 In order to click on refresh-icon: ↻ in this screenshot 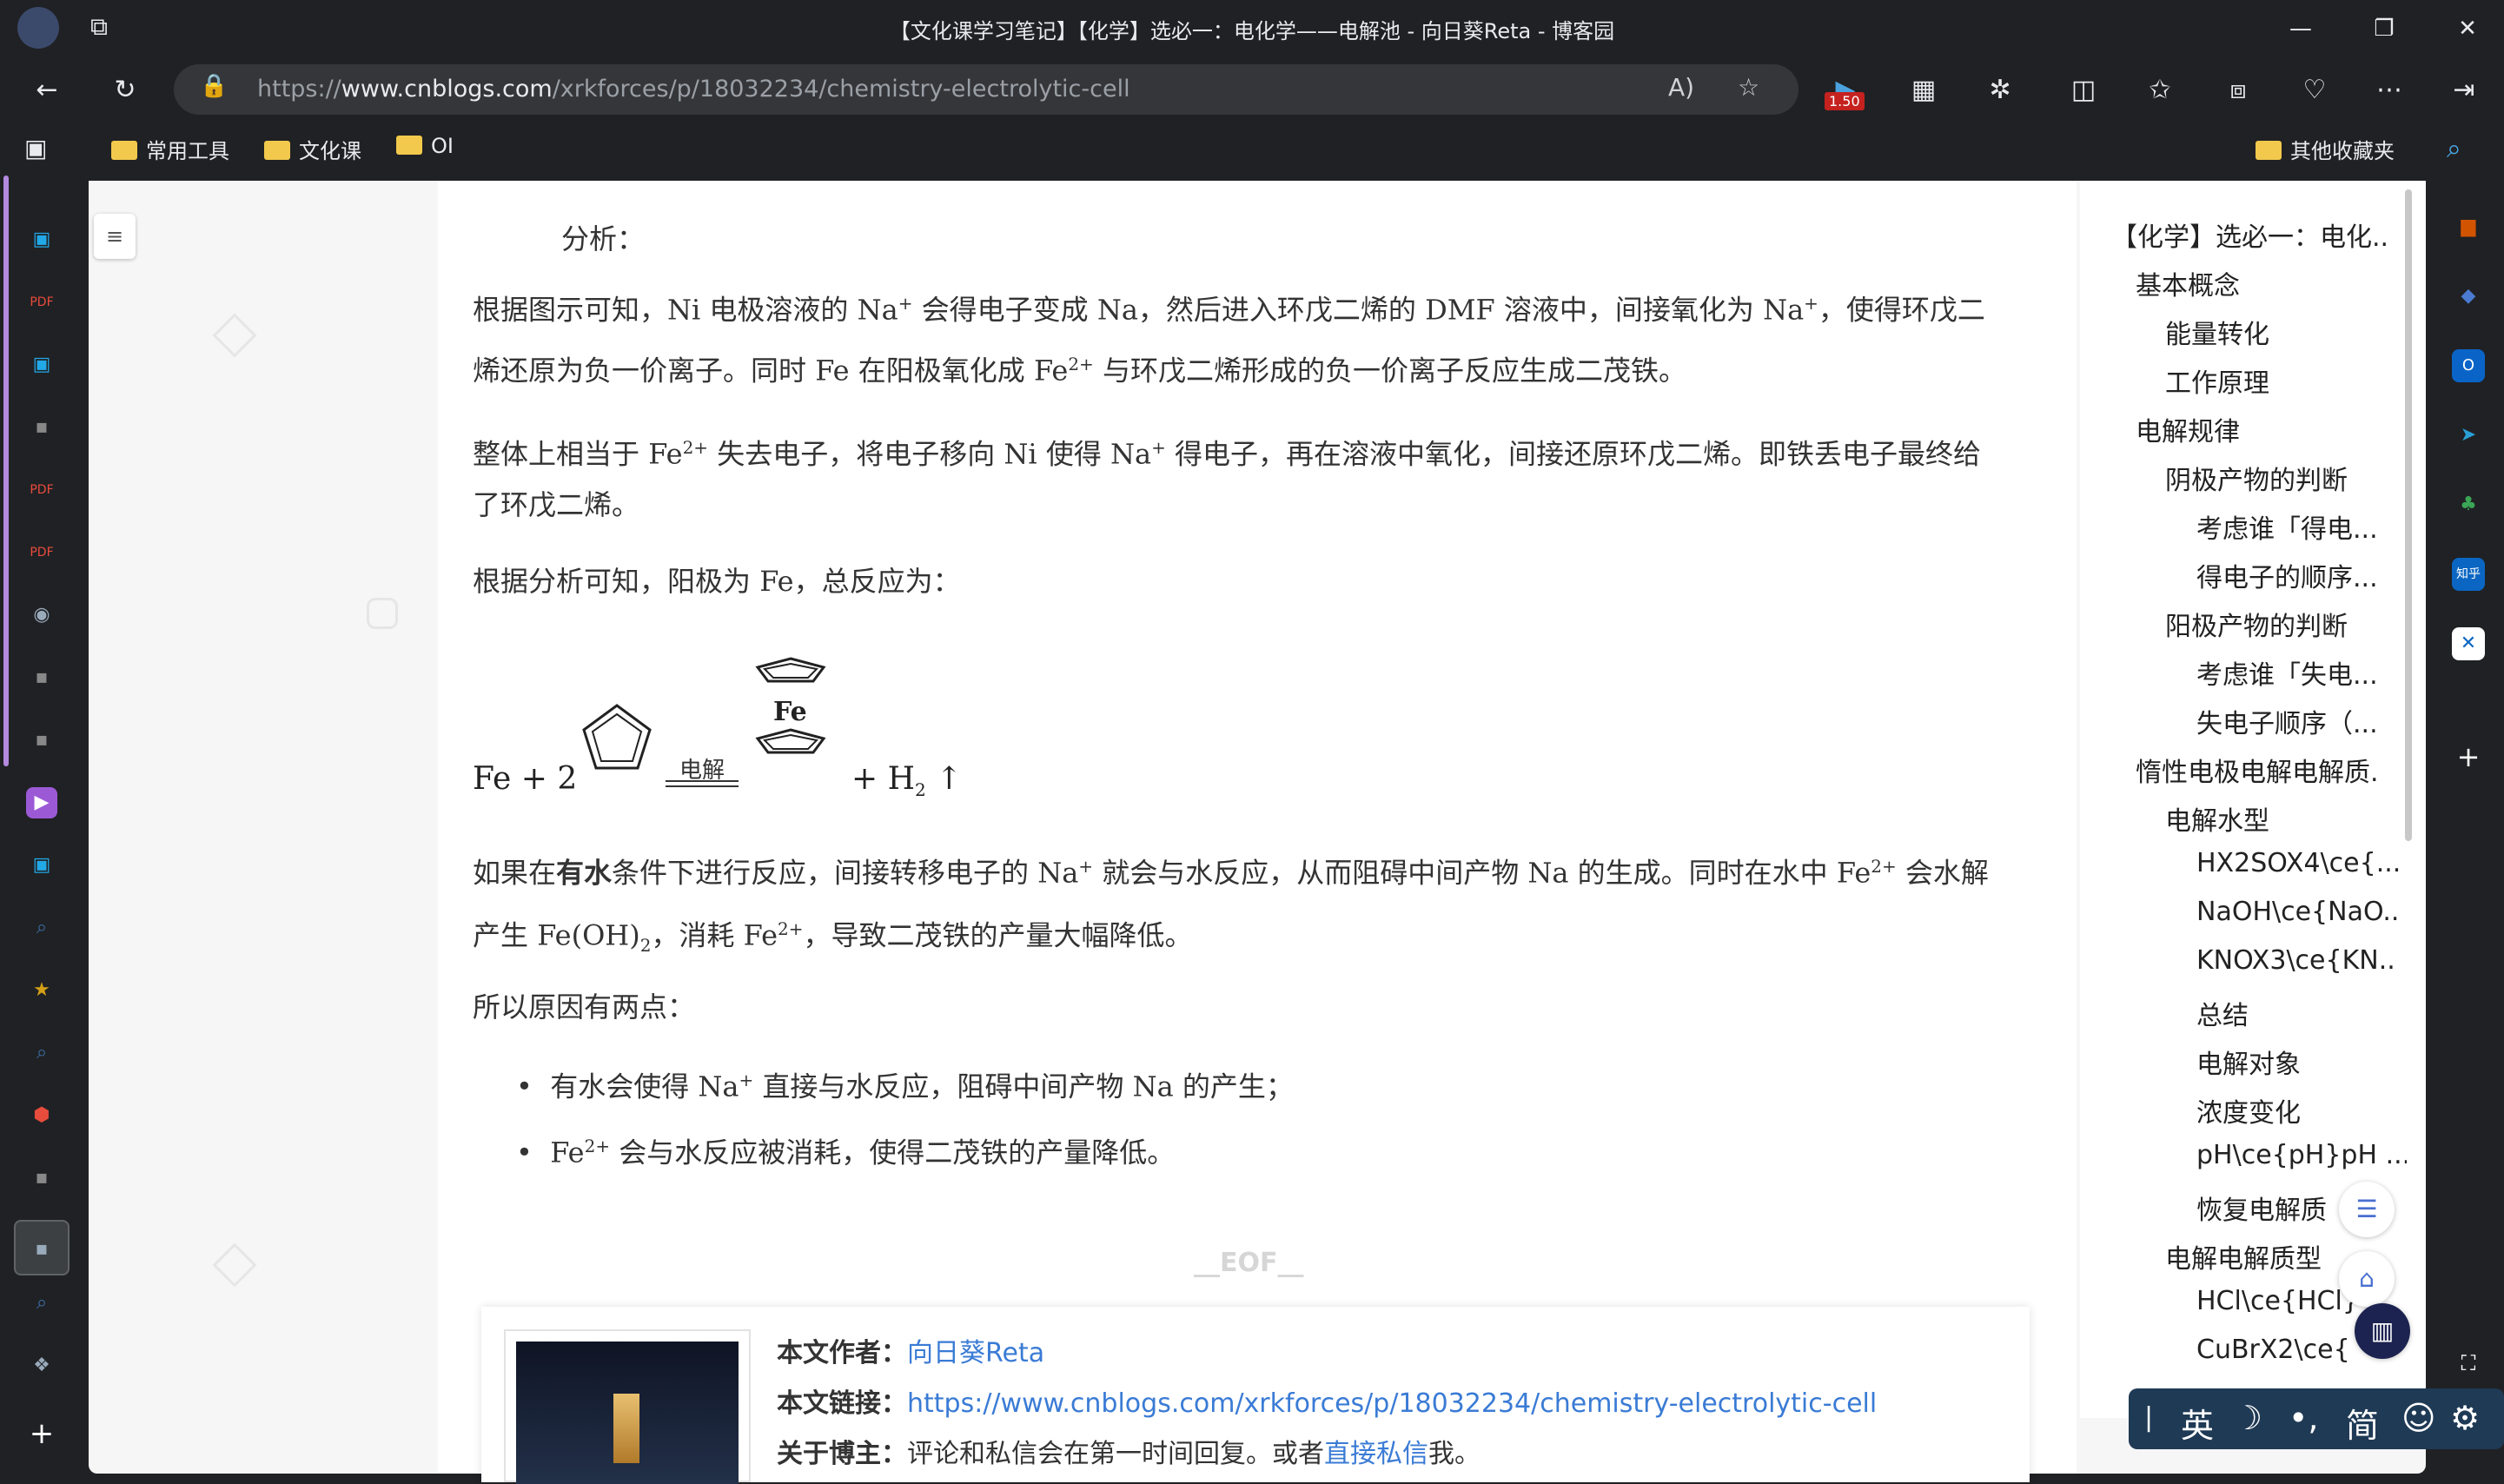, I will do `click(125, 90)`.